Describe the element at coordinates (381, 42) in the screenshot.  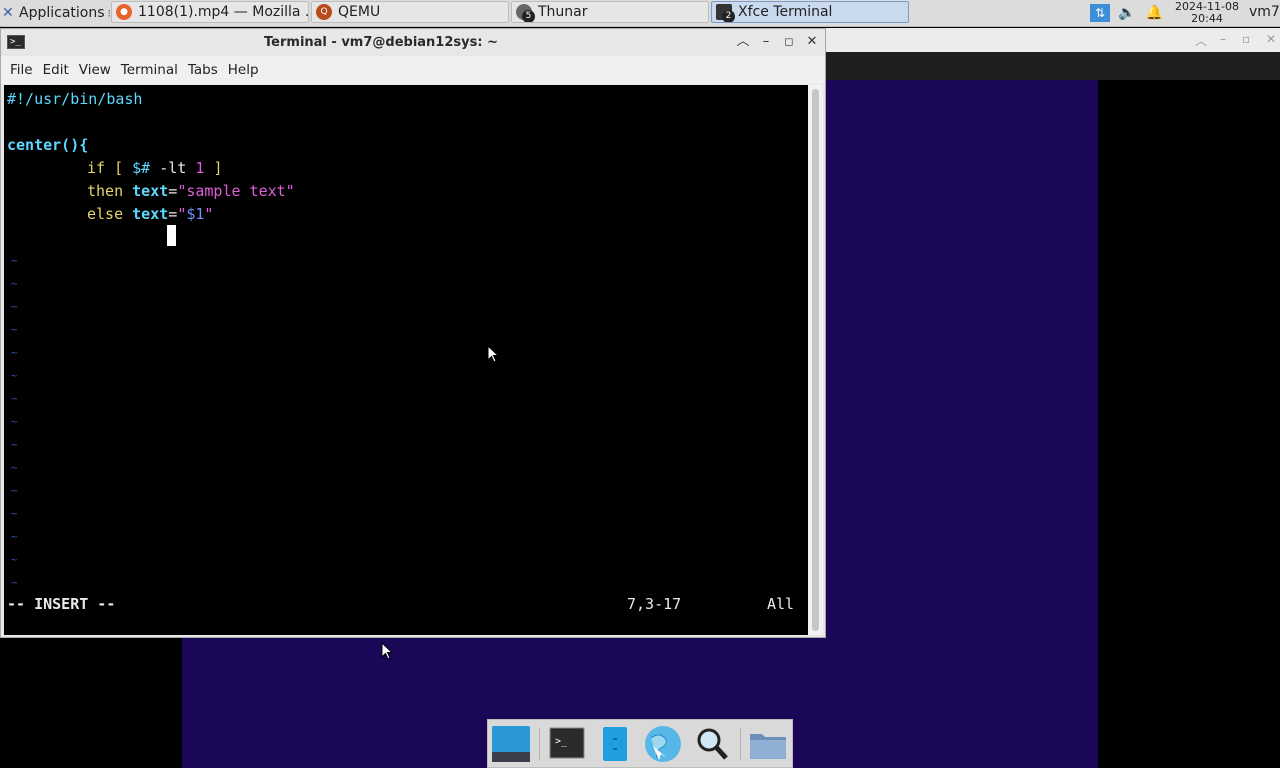
I see `window-title: Terminal - vm7@debian12sys: ~` at that location.